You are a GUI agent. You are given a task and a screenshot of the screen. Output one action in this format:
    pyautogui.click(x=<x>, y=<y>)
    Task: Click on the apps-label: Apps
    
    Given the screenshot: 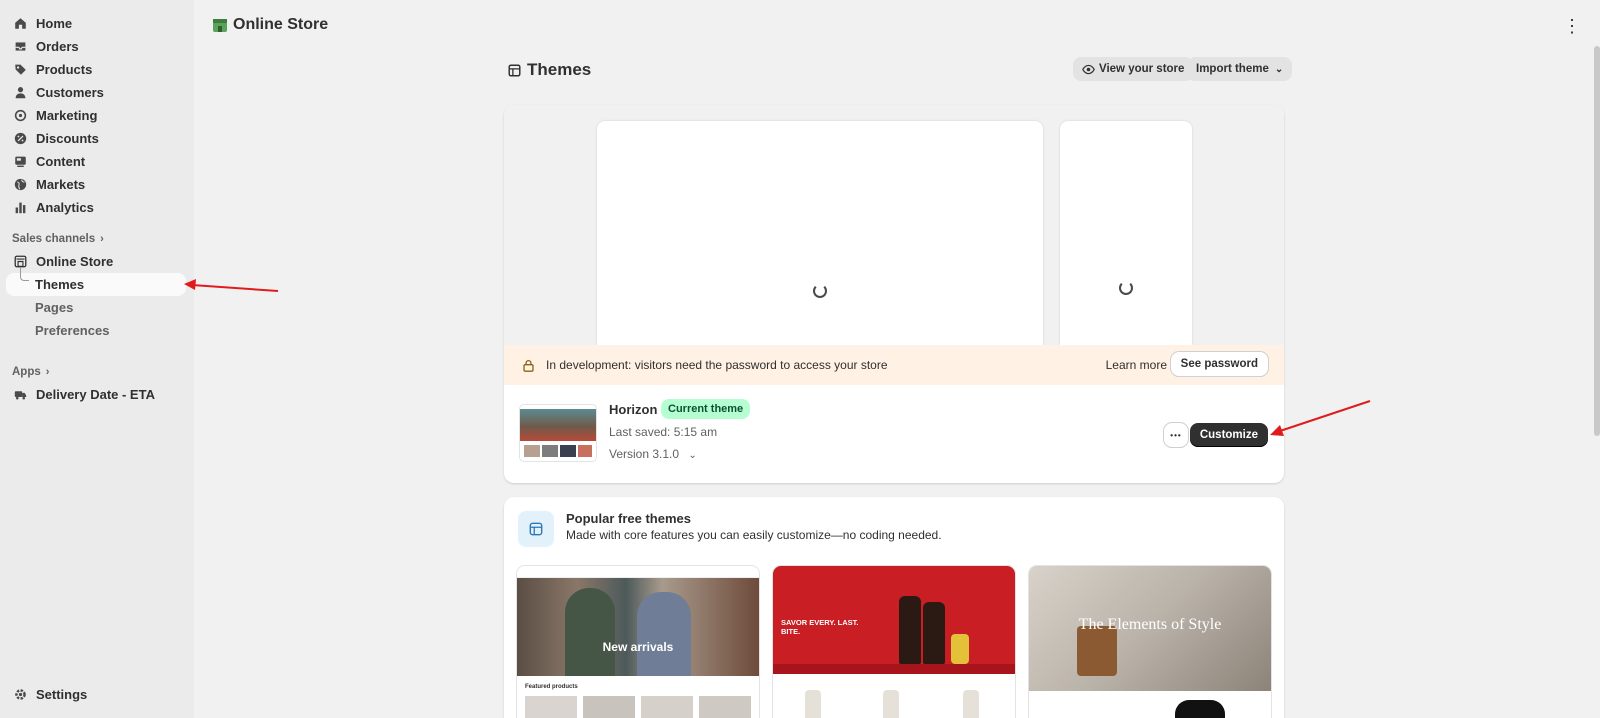 What is the action you would take?
    pyautogui.click(x=26, y=371)
    